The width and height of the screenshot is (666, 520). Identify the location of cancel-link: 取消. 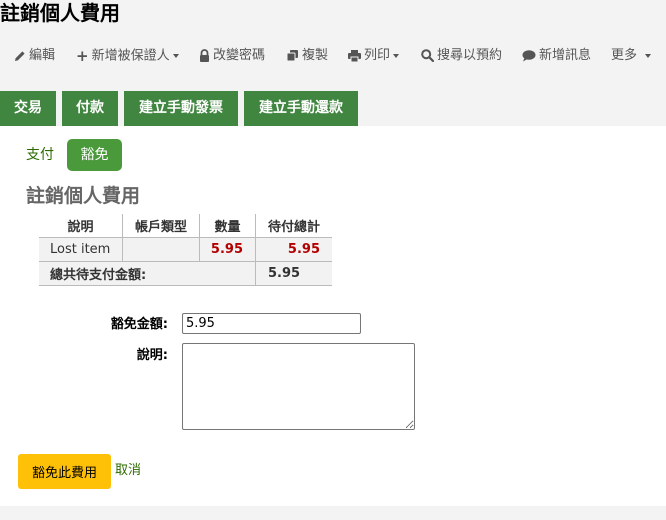
(128, 471).